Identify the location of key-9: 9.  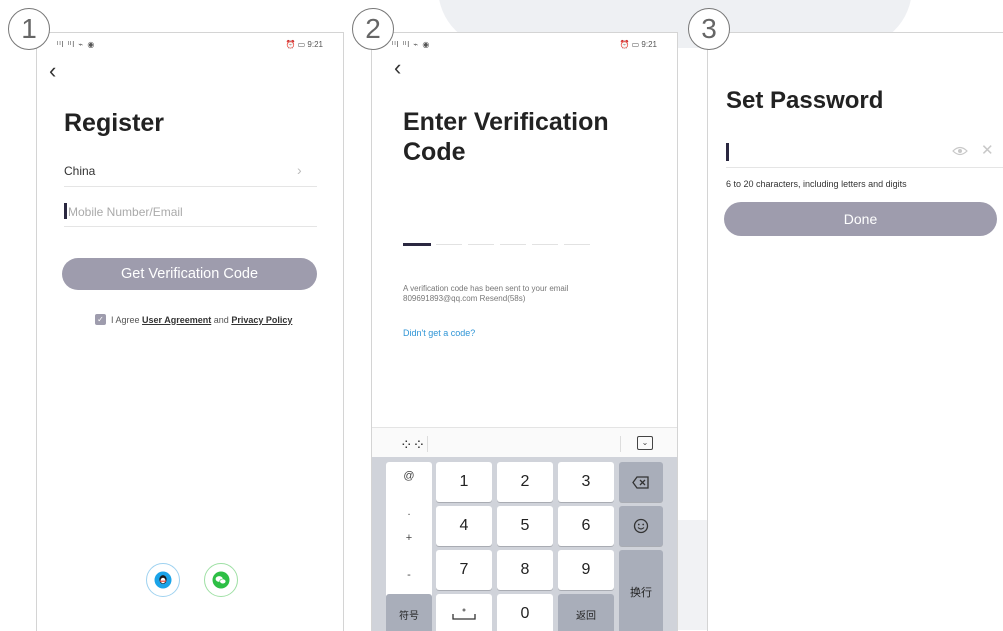
(586, 570).